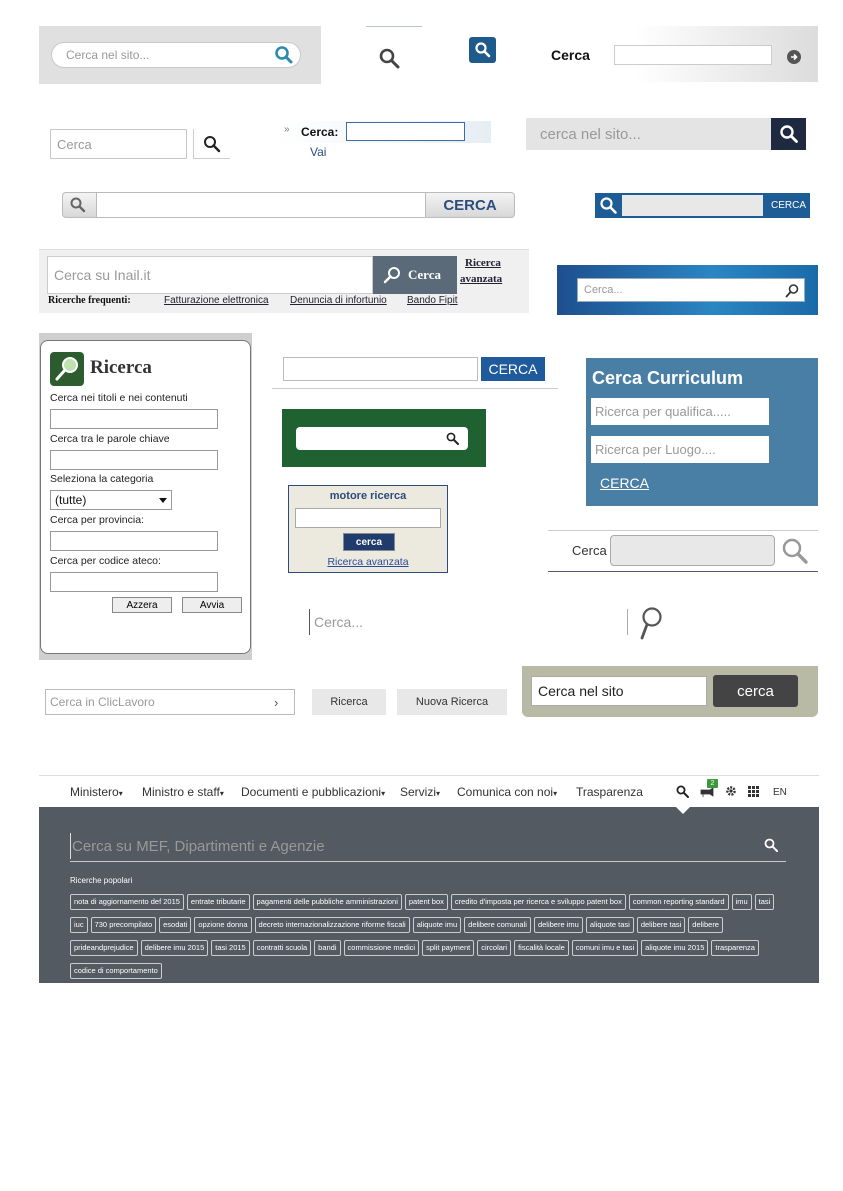 The width and height of the screenshot is (843, 1191). I want to click on nav-item-comunica: Comunica con noi▾, so click(507, 792).